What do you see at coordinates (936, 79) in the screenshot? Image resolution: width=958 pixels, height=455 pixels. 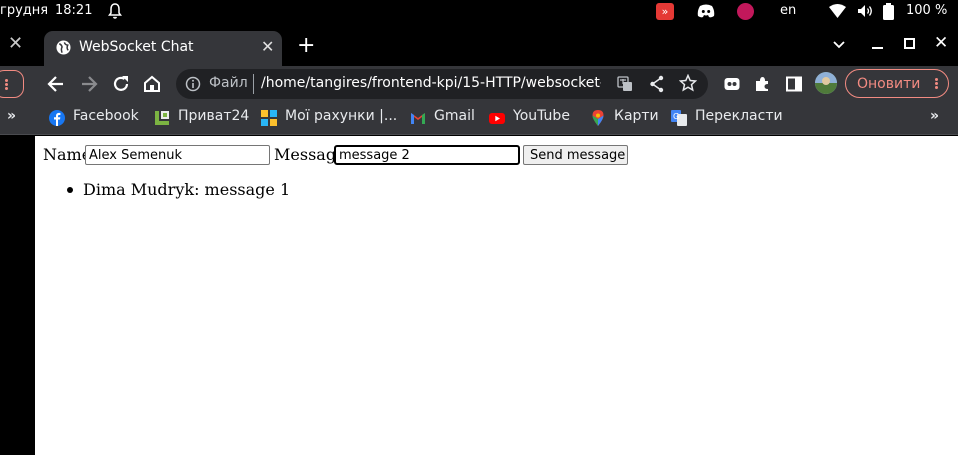 I see `browser-menu-icon` at bounding box center [936, 79].